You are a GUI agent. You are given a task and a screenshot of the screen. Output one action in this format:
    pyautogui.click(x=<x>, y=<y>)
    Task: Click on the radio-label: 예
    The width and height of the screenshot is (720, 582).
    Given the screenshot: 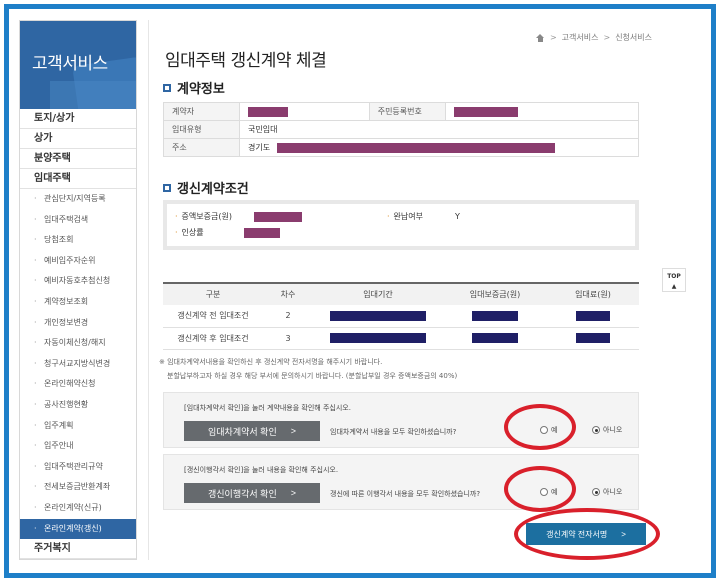 What is the action you would take?
    pyautogui.click(x=554, y=430)
    